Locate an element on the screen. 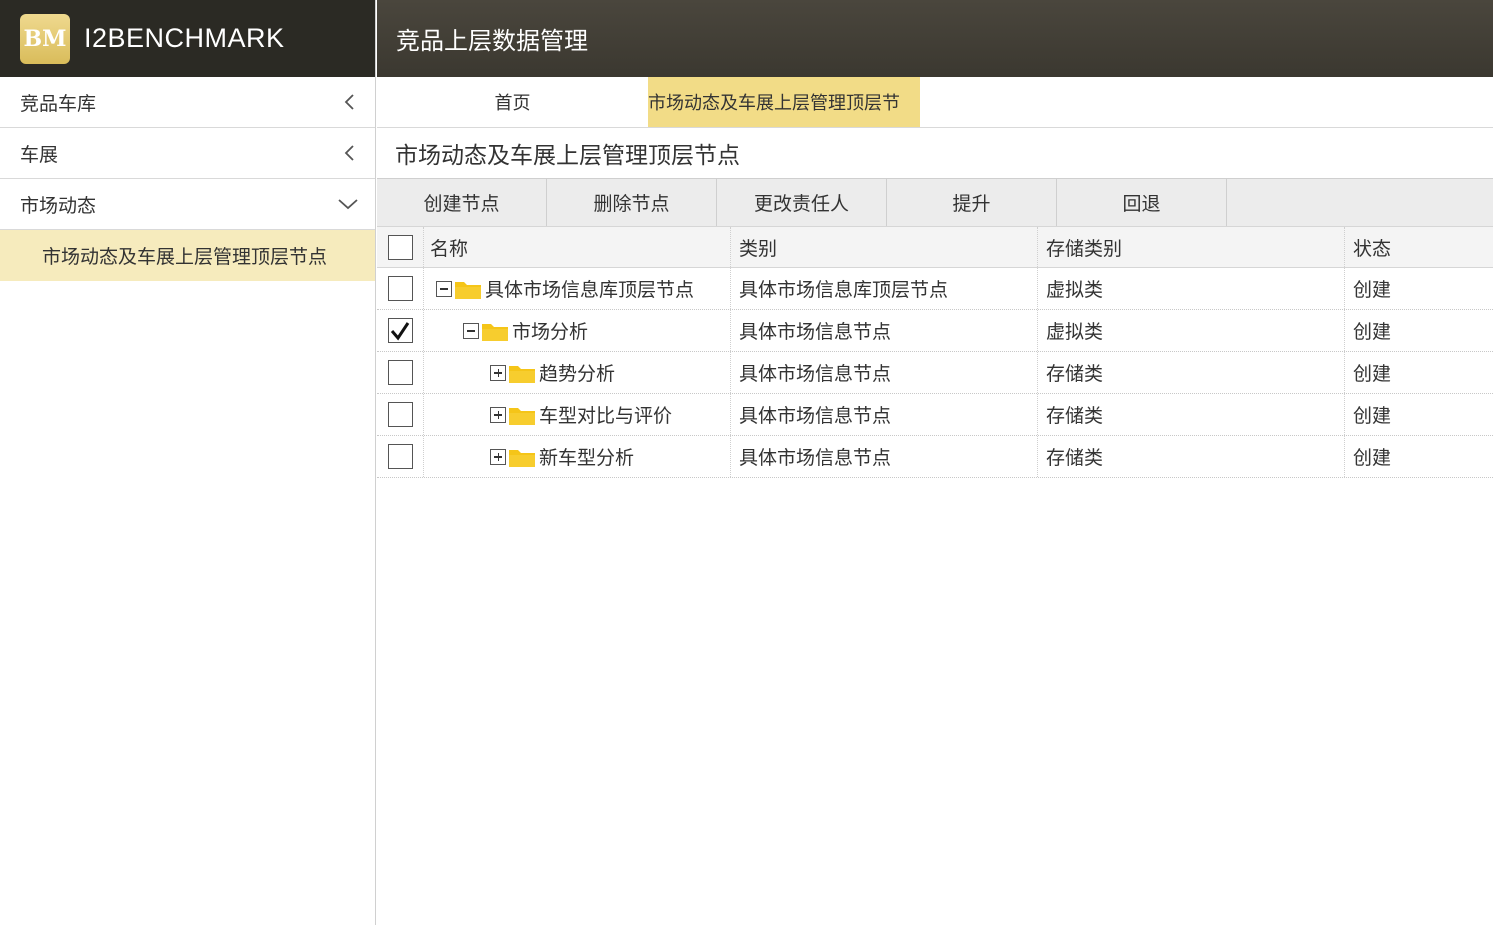 This screenshot has width=1493, height=925. name-cell: 趋势分析 is located at coordinates (577, 372).